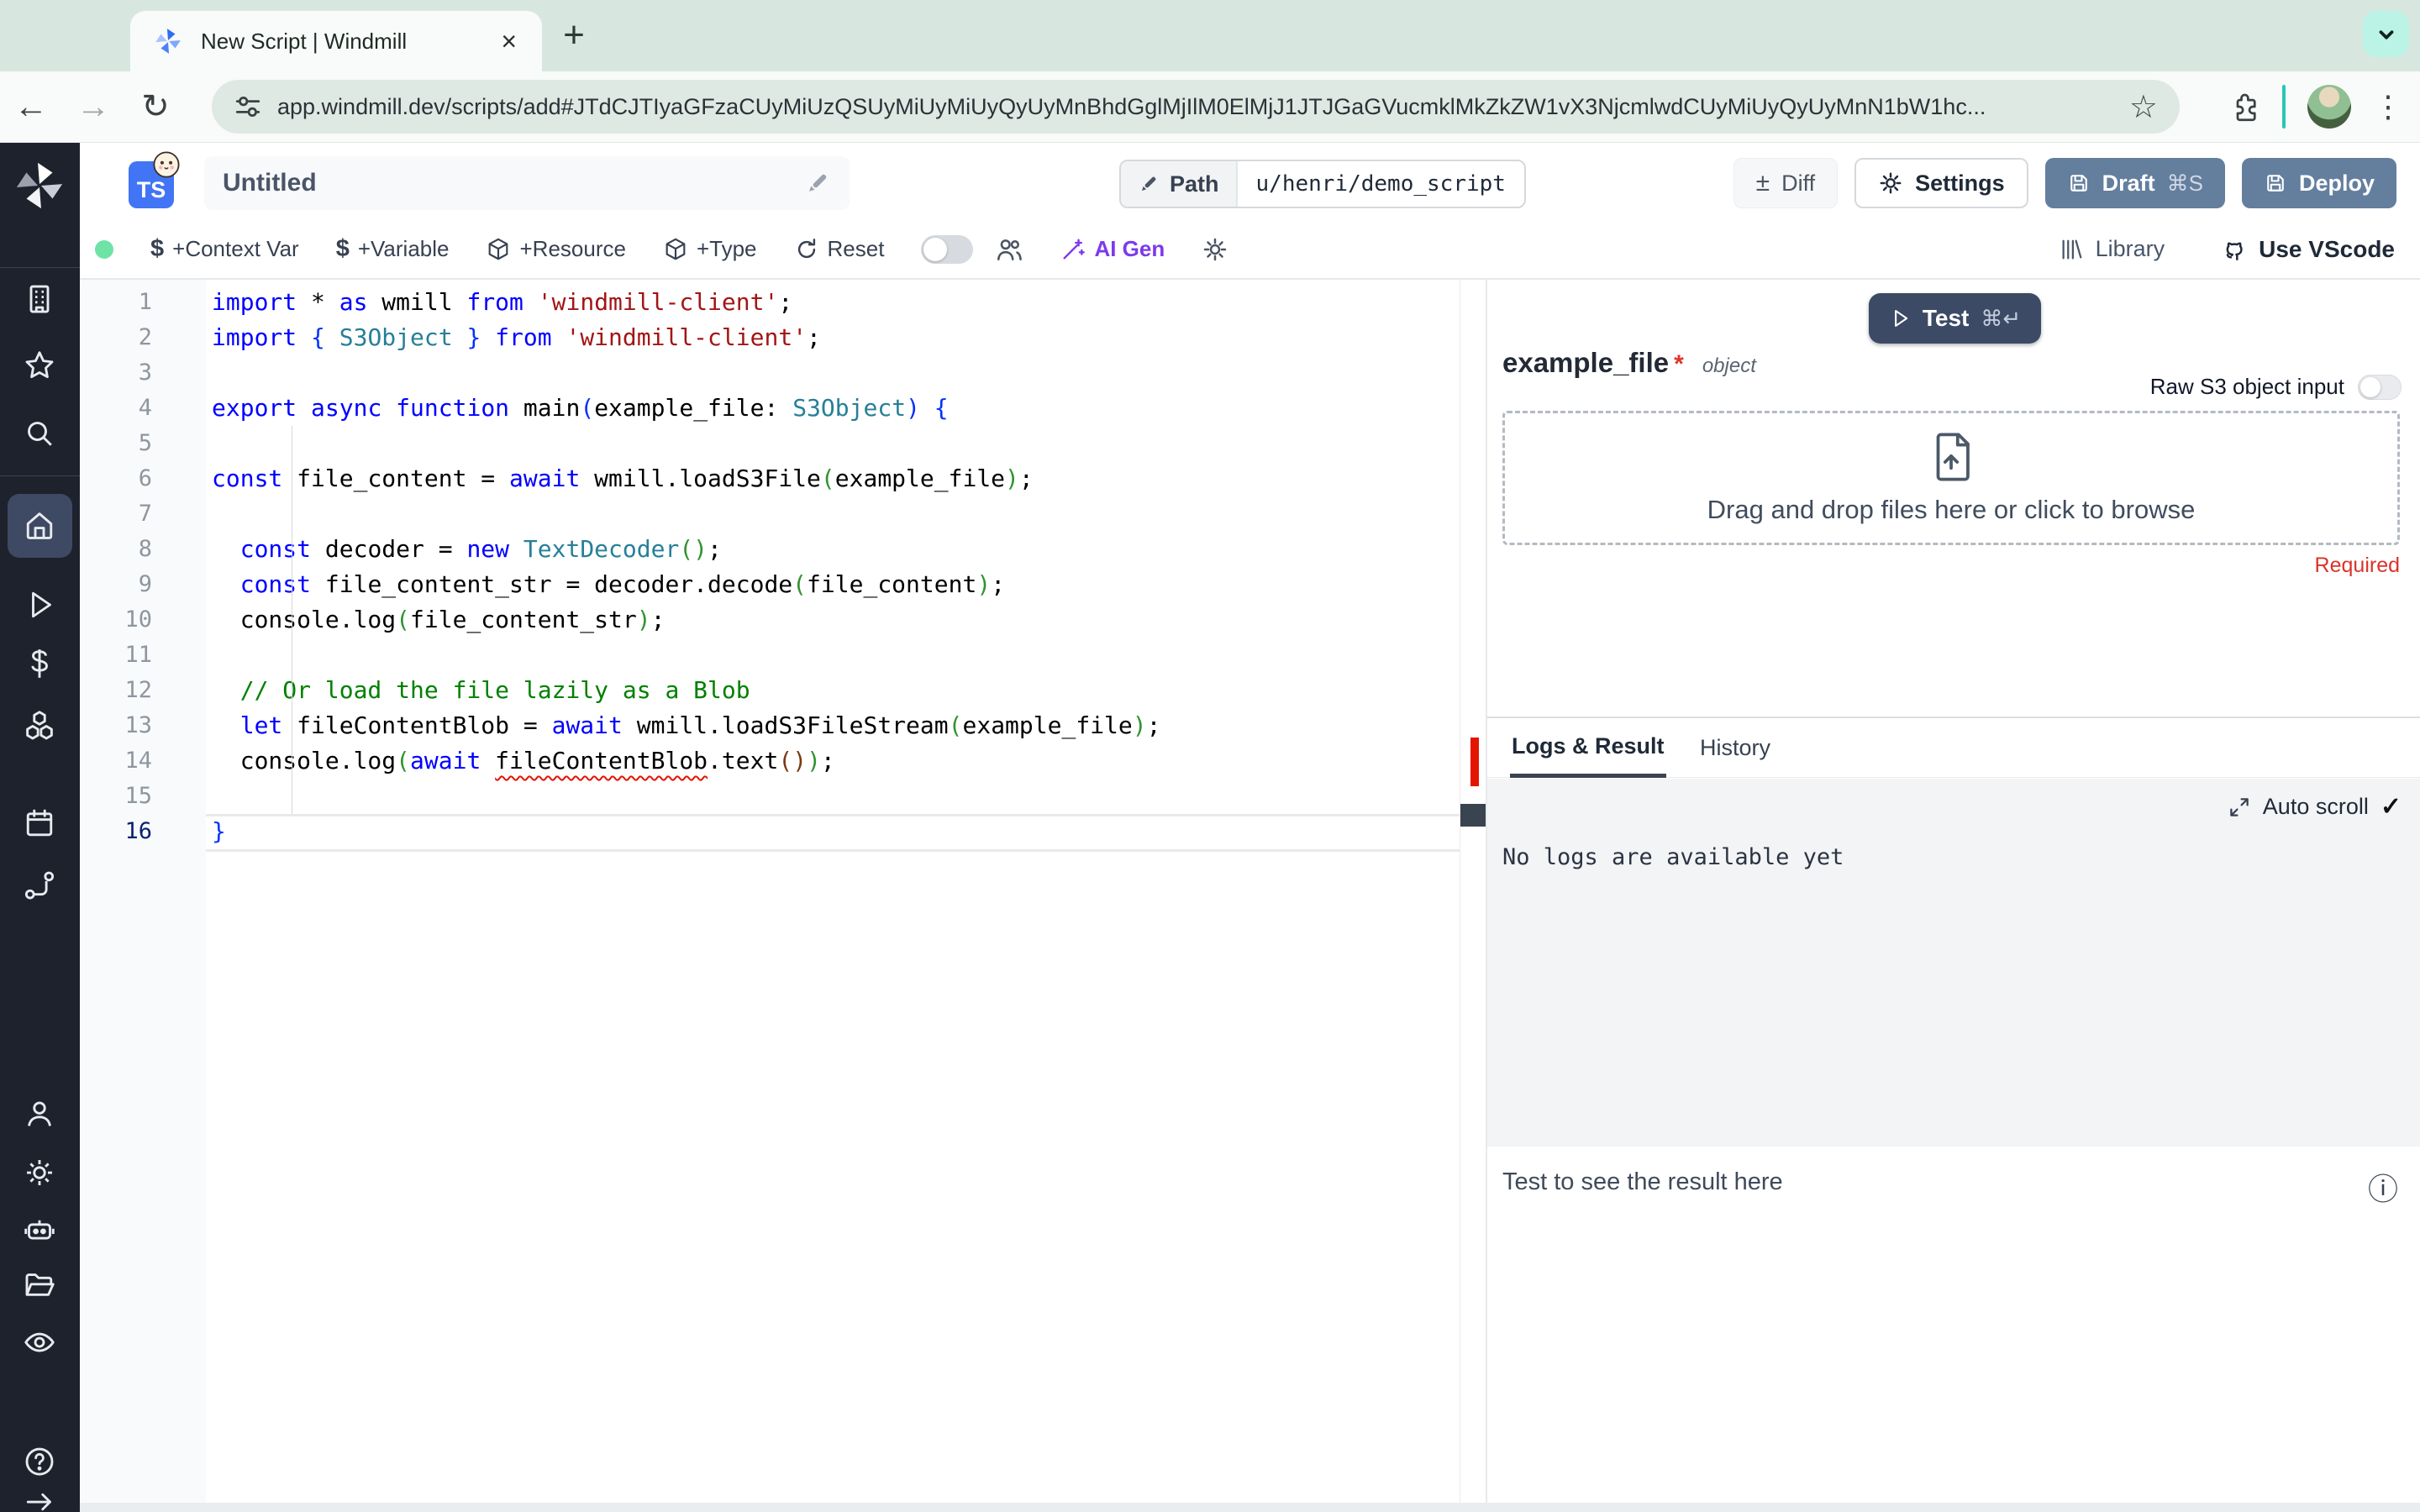  Describe the element at coordinates (2144, 107) in the screenshot. I see `bookmark-star-icon: ☆` at that location.